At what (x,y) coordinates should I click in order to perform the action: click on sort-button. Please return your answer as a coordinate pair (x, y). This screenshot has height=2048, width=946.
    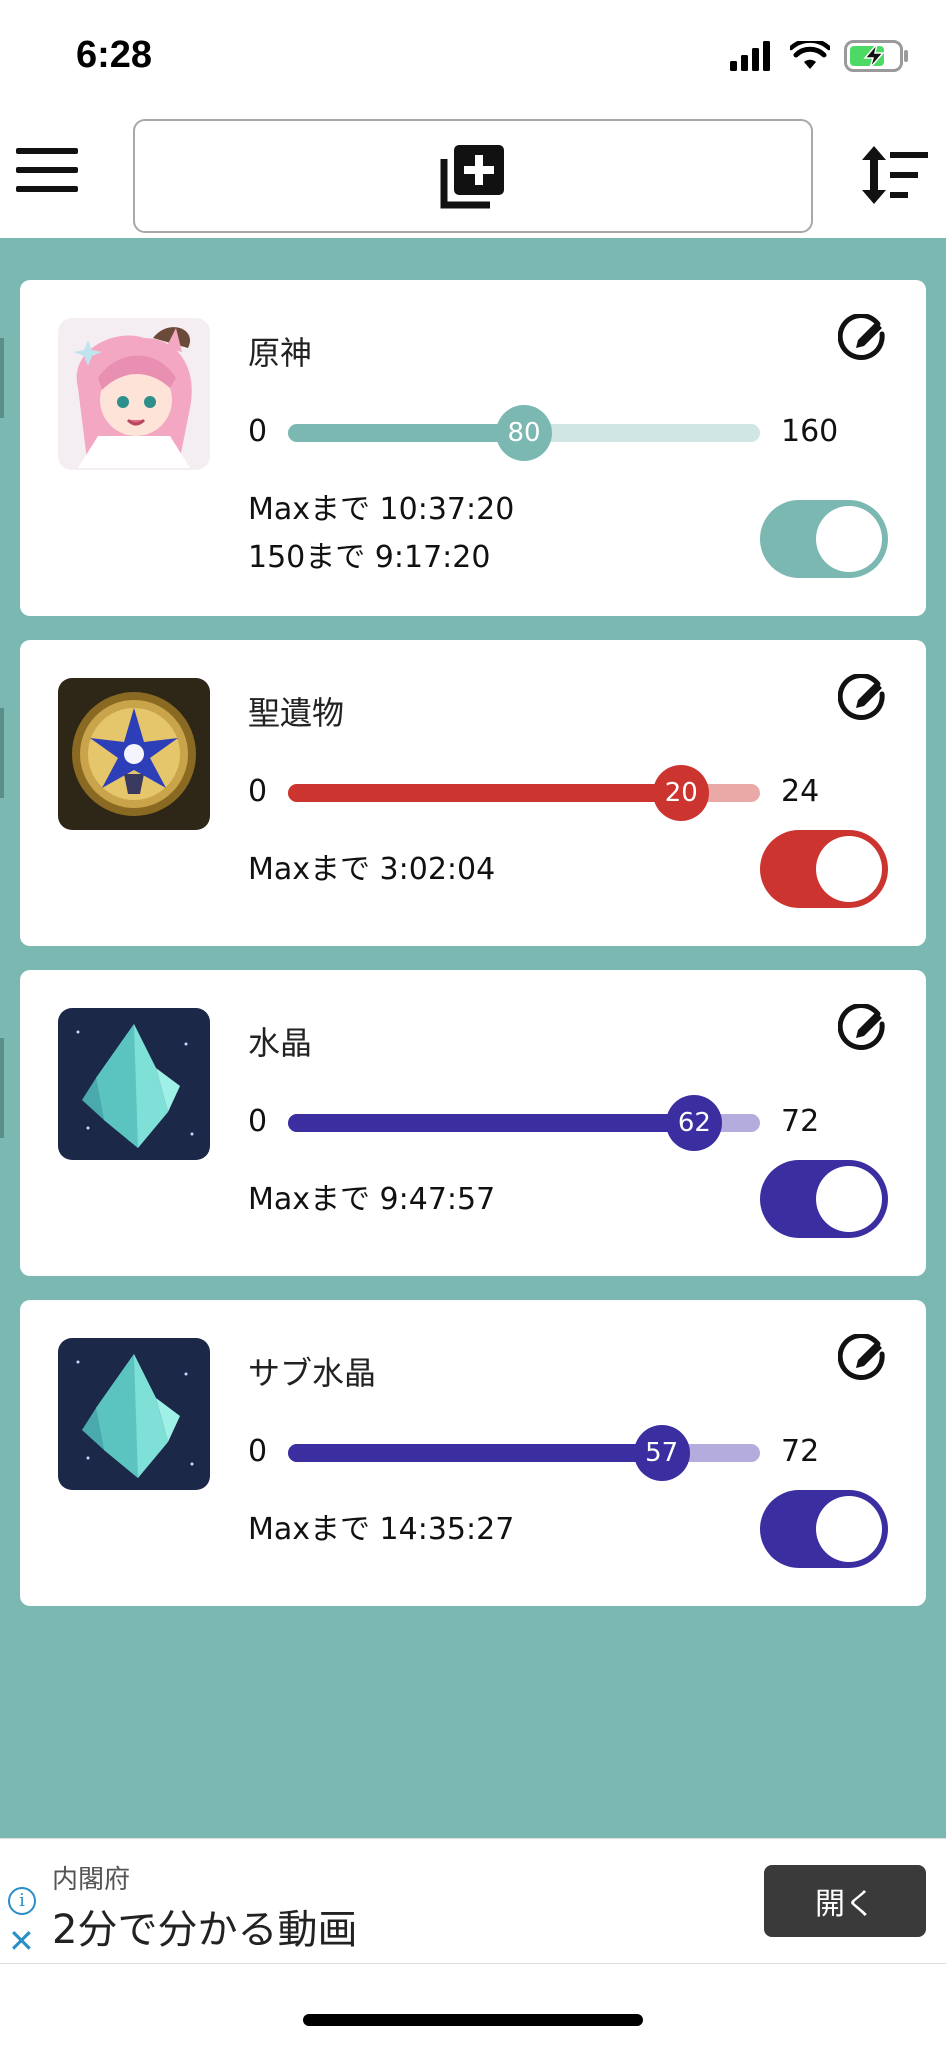
    Looking at the image, I should click on (895, 175).